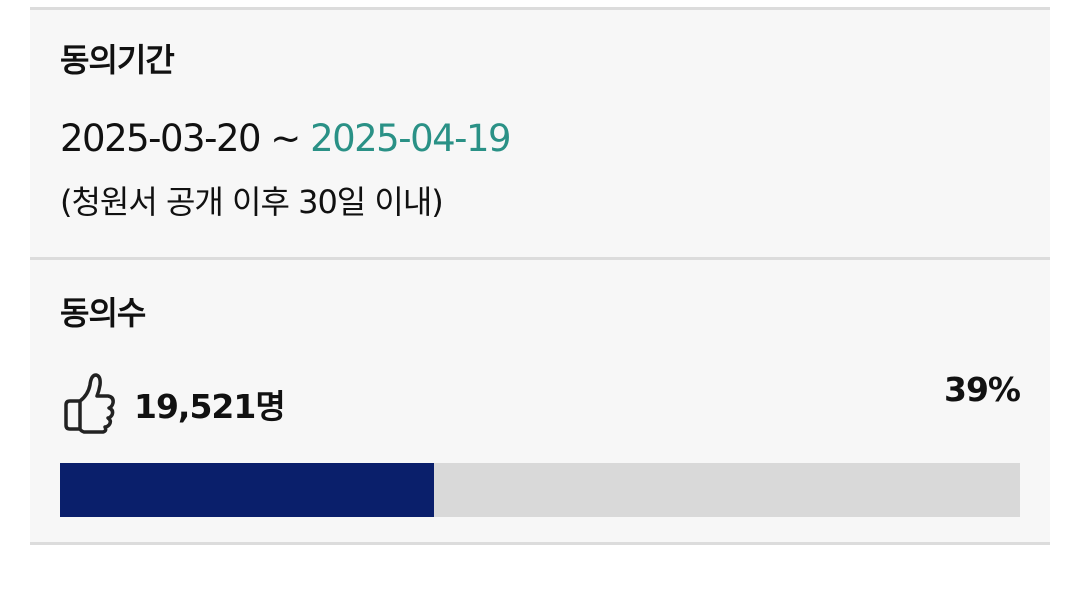 The image size is (1080, 602). I want to click on agreement-percent: 39%, so click(982, 389).